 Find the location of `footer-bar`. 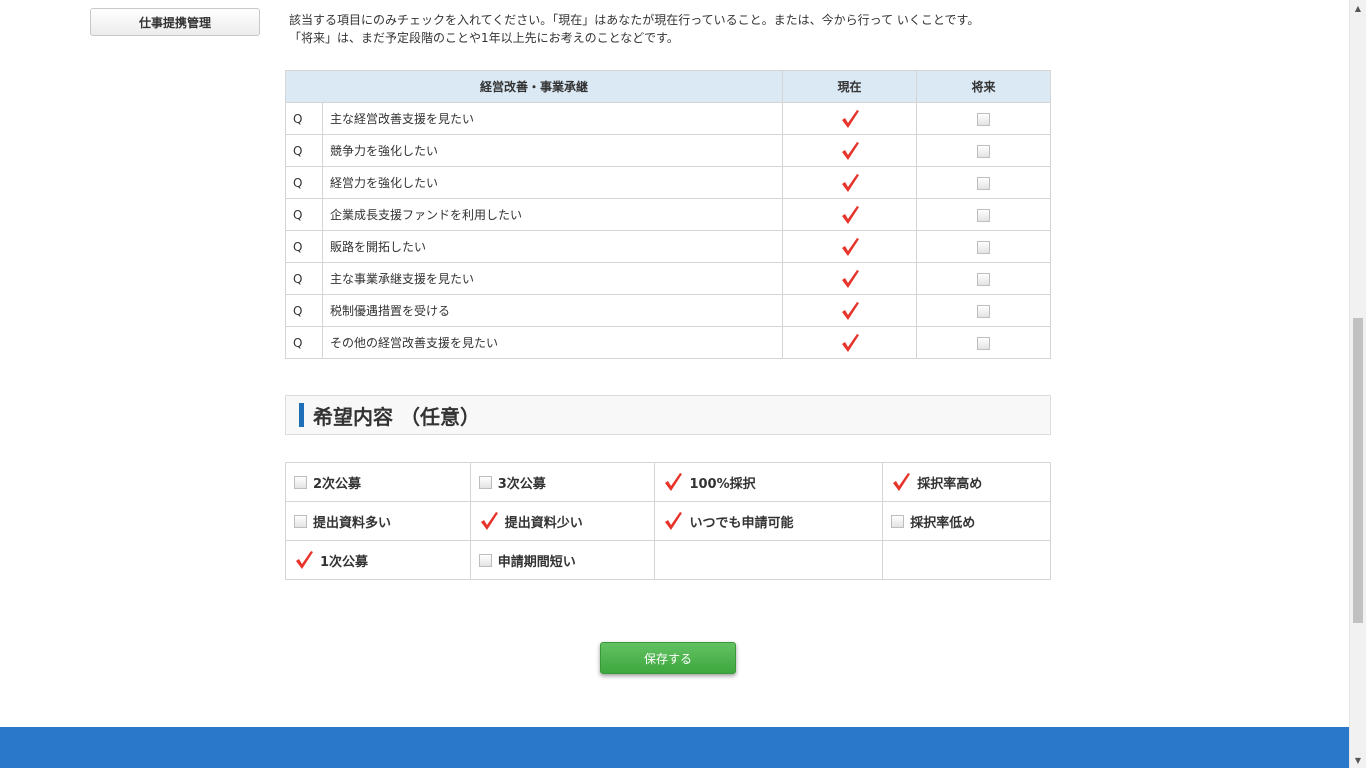

footer-bar is located at coordinates (674, 747).